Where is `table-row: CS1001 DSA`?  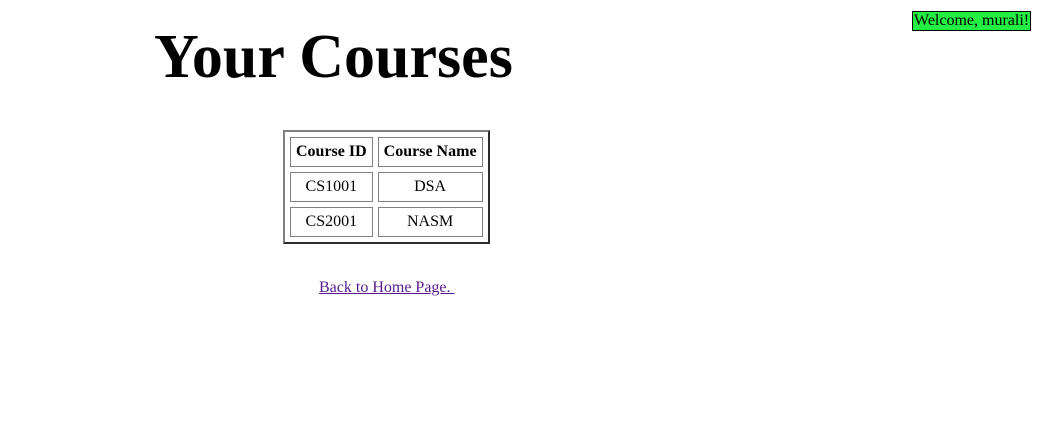
table-row: CS1001 DSA is located at coordinates (386, 187).